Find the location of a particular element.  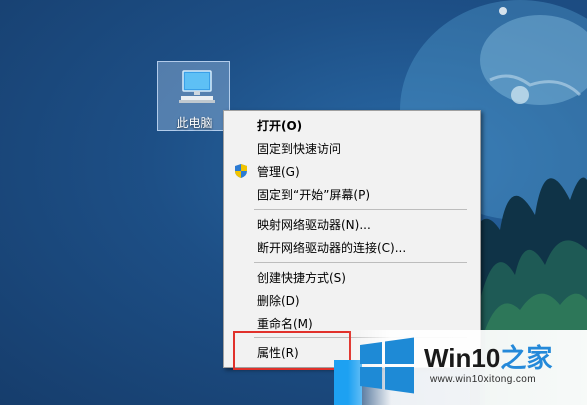

menu-item-create-shortcut: 创建快捷方式(S) is located at coordinates (301, 278).